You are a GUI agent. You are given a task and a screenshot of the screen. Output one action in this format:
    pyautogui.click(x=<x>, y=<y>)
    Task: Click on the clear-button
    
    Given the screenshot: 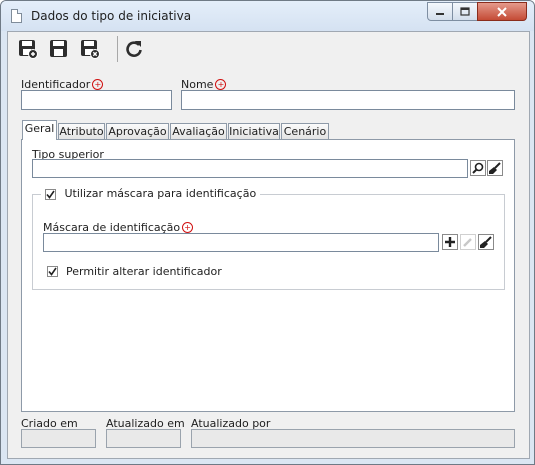 What is the action you would take?
    pyautogui.click(x=495, y=168)
    